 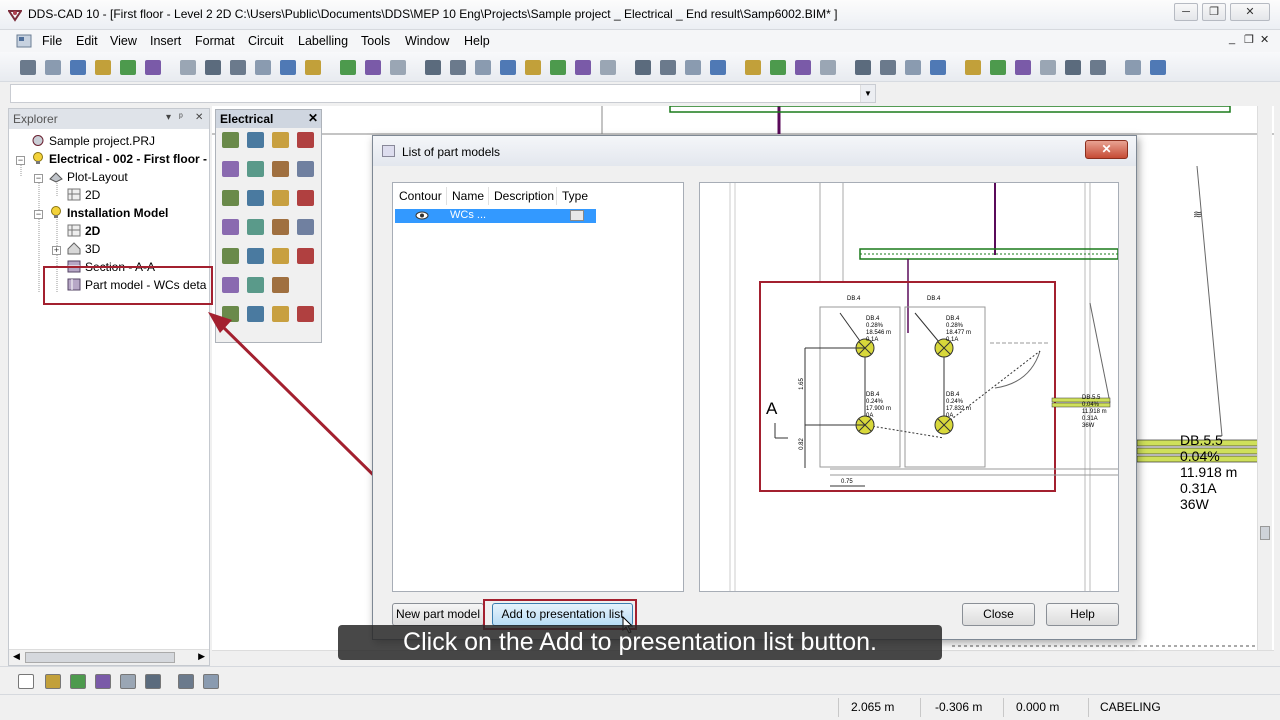 What do you see at coordinates (1250, 12) in the screenshot?
I see `close-window-button: ✕` at bounding box center [1250, 12].